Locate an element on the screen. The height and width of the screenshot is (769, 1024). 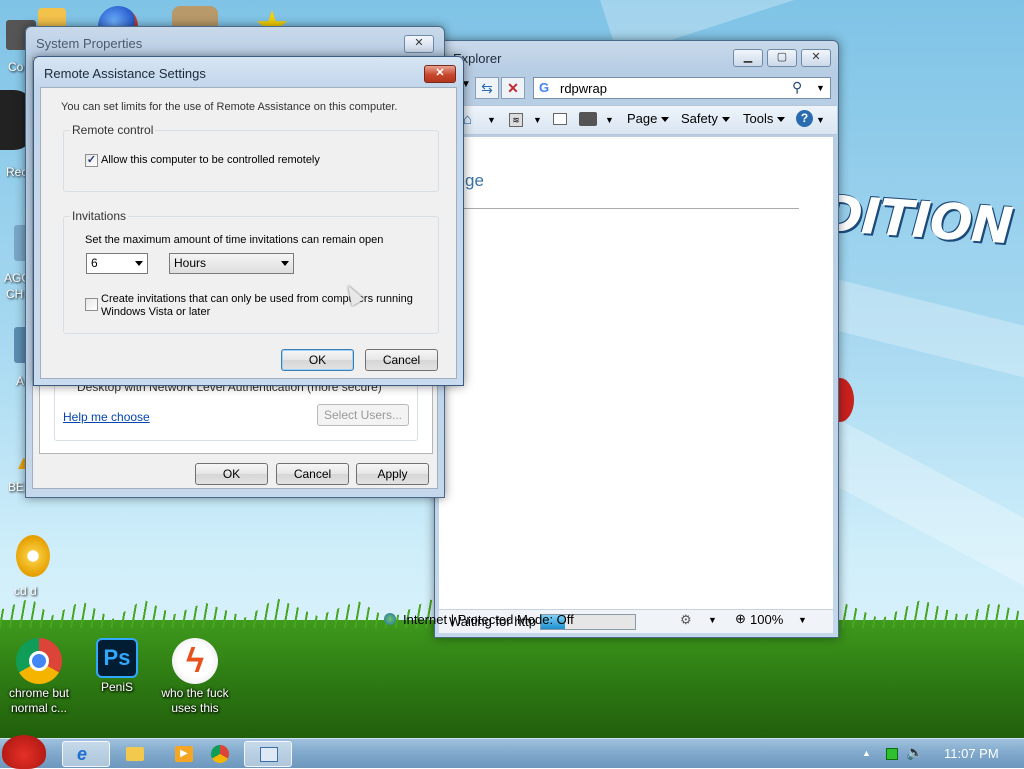
flash-icon: ϟ is located at coordinates (195, 661).